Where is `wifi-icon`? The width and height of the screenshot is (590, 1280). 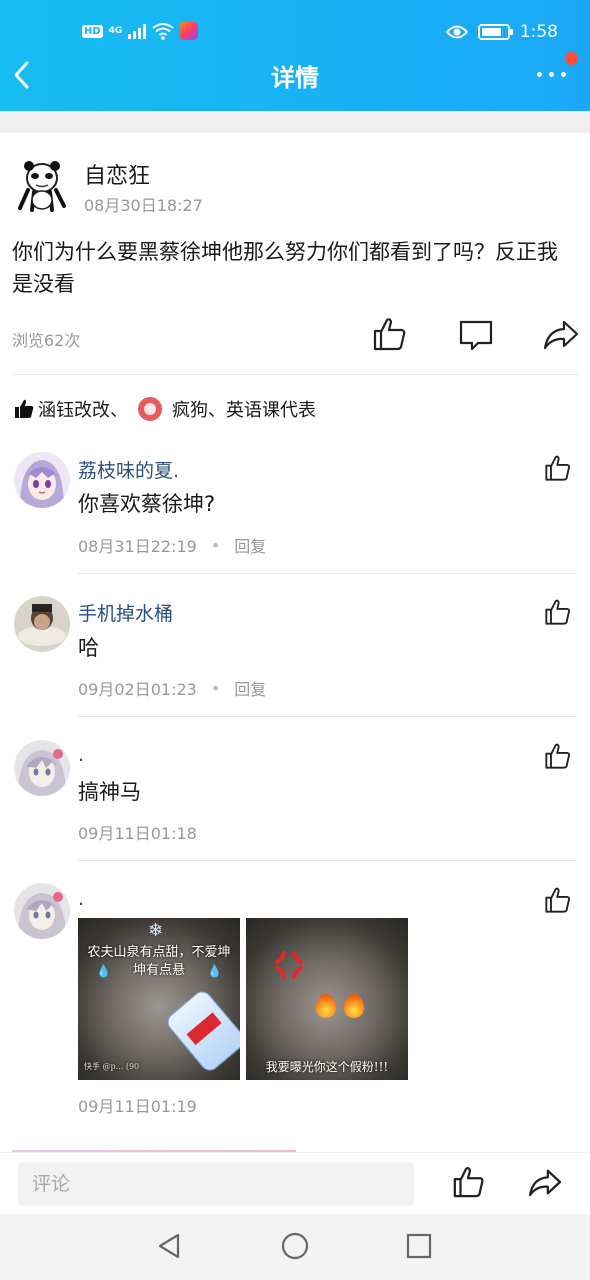
wifi-icon is located at coordinates (163, 31).